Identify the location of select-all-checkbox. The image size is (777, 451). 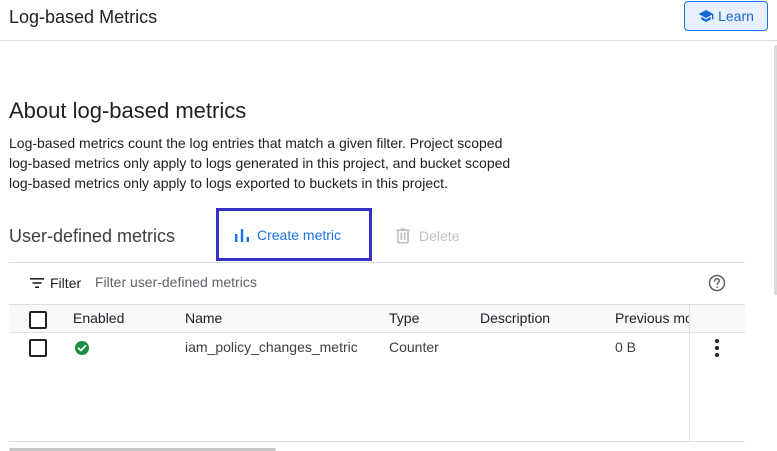
(38, 320).